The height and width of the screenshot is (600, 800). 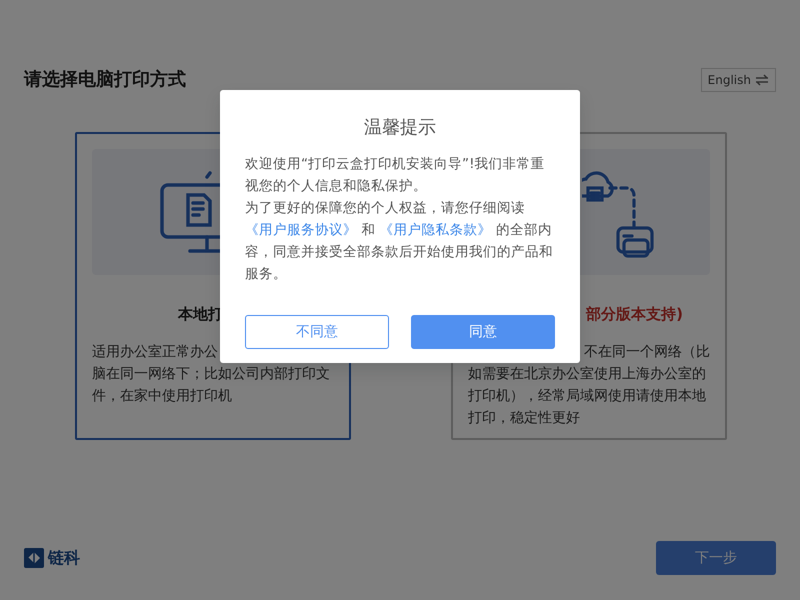 What do you see at coordinates (587, 374) in the screenshot?
I see `card-description-line: 如需要在北京办公室使用上海办公室的` at bounding box center [587, 374].